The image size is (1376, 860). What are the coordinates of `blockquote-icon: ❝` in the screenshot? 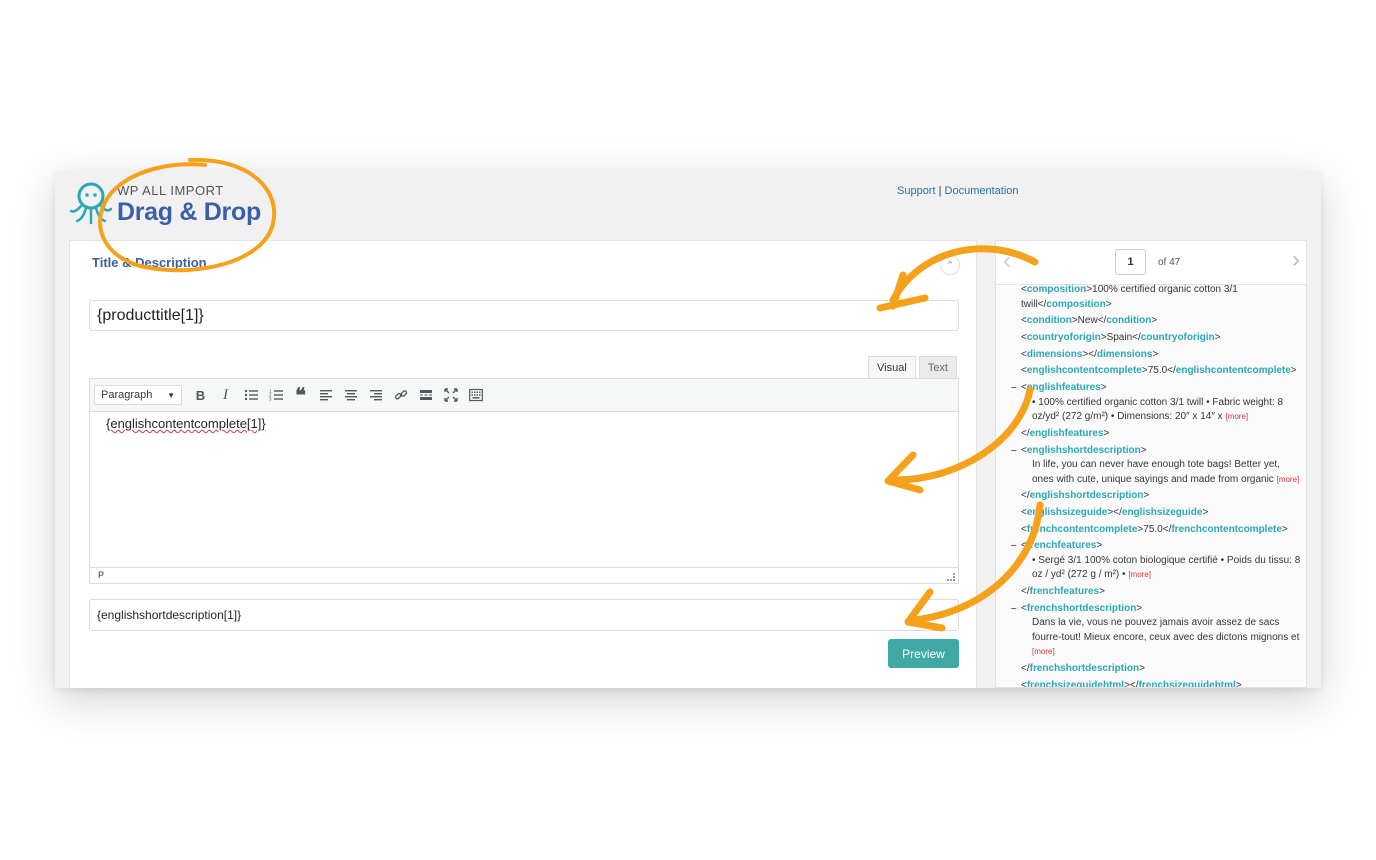 It's located at (300, 395).